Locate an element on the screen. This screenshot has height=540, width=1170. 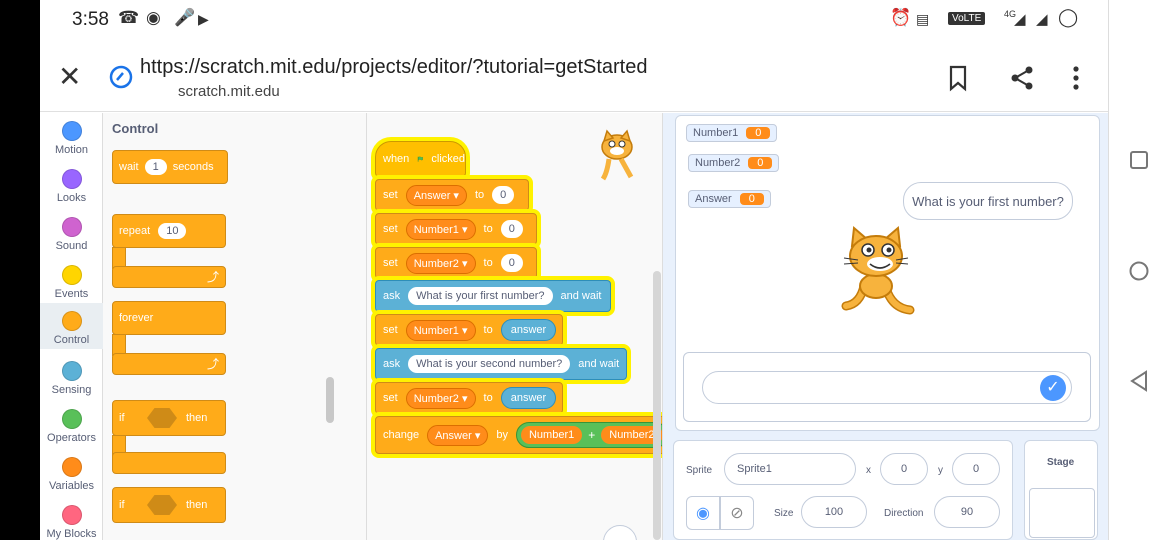
category-sound: Sound is located at coordinates (71, 234).